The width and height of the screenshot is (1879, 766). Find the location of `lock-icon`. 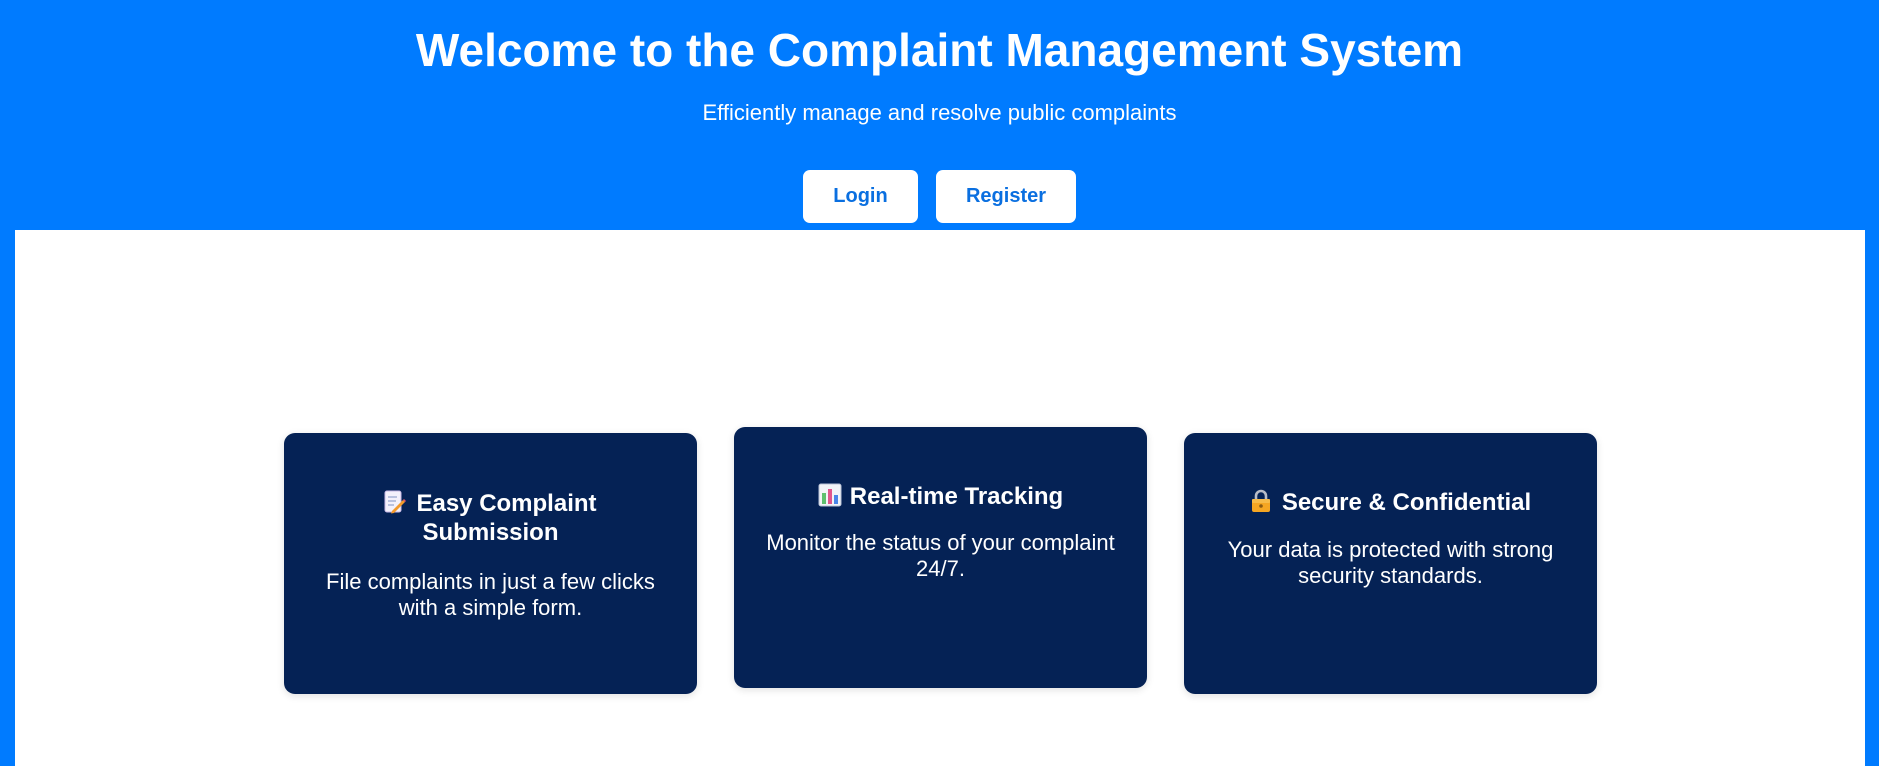

lock-icon is located at coordinates (1261, 501).